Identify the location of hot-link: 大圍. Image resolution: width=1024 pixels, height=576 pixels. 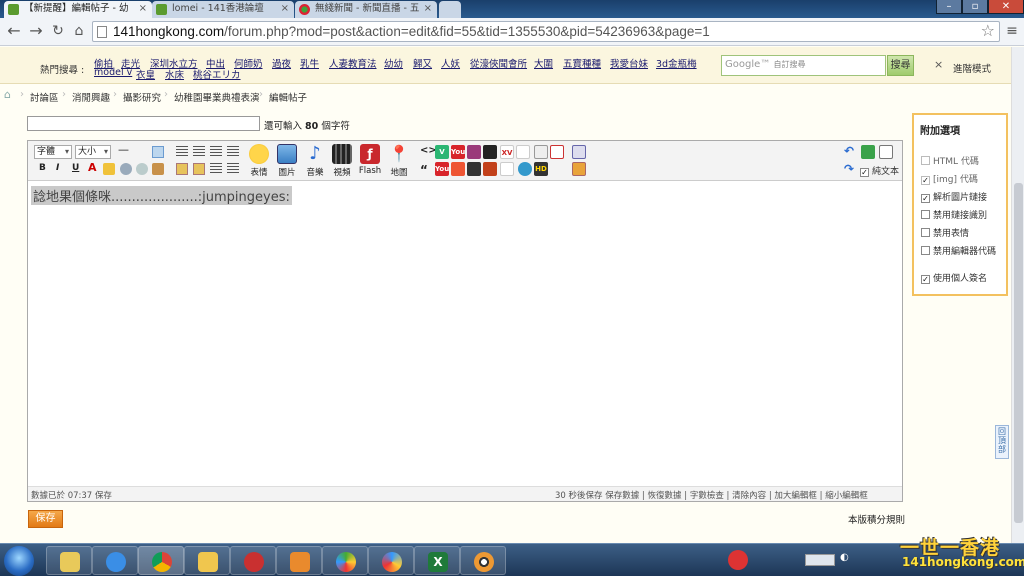
(543, 63).